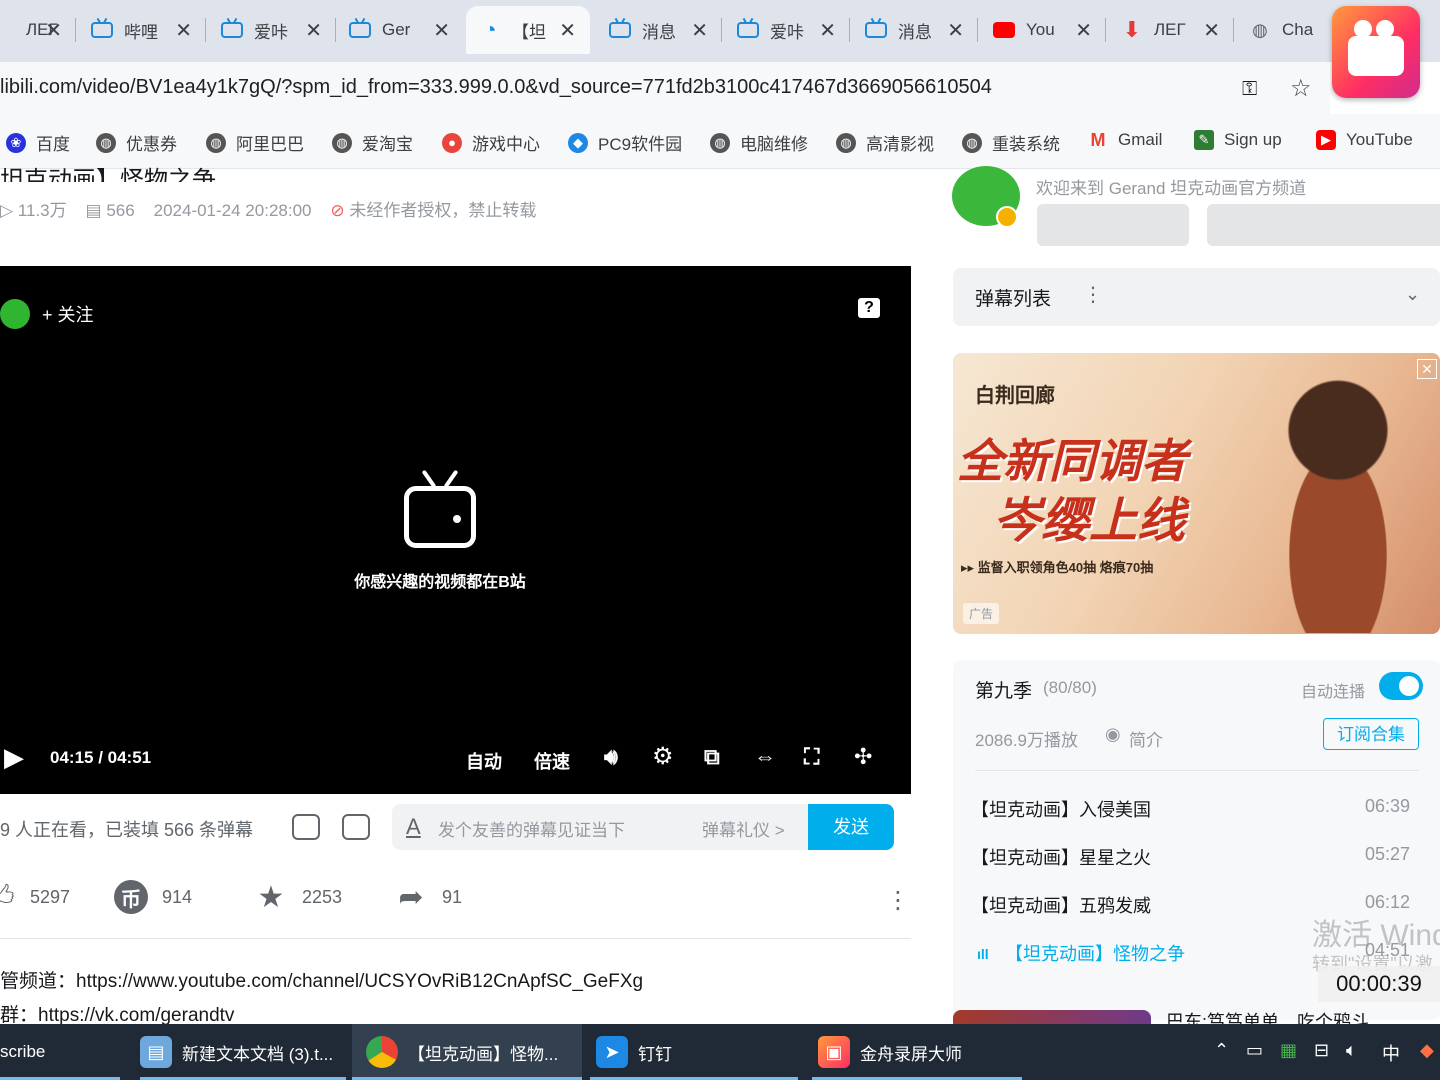 Image resolution: width=1440 pixels, height=1080 pixels. I want to click on volume-icon: 🔊︎, so click(611, 757).